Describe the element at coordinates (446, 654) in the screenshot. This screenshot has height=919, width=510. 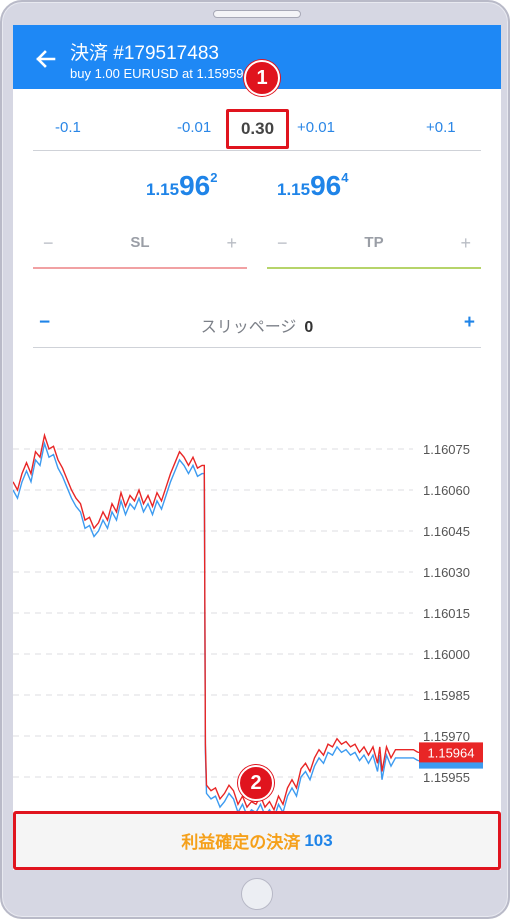
I see `y-tick-label: 1.16000` at that location.